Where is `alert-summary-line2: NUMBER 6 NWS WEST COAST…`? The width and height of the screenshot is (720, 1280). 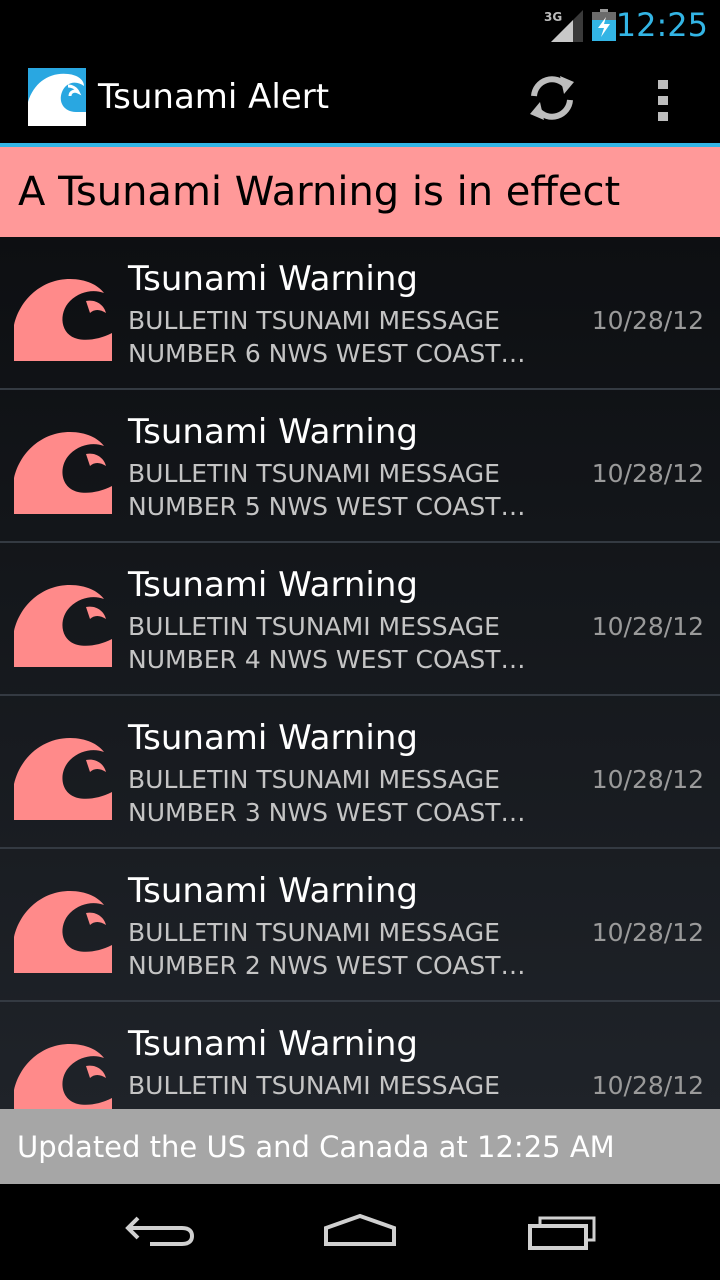
alert-summary-line2: NUMBER 6 NWS WEST COAST… is located at coordinates (327, 353).